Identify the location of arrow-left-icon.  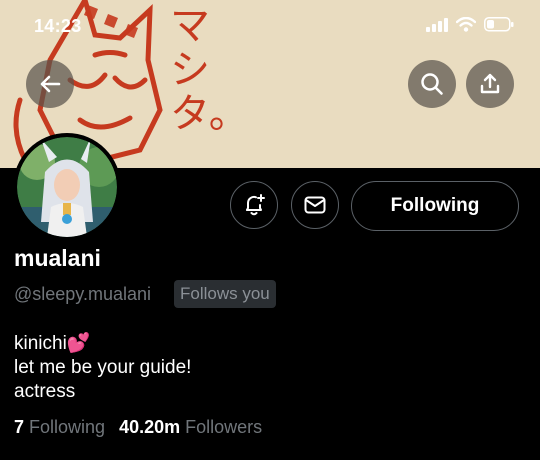
(50, 84).